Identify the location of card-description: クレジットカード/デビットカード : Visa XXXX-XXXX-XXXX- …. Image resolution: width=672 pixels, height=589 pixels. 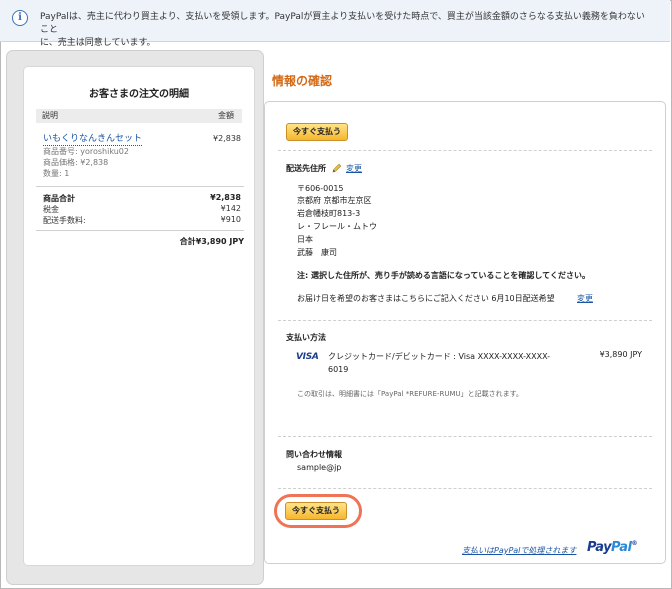
(451, 363).